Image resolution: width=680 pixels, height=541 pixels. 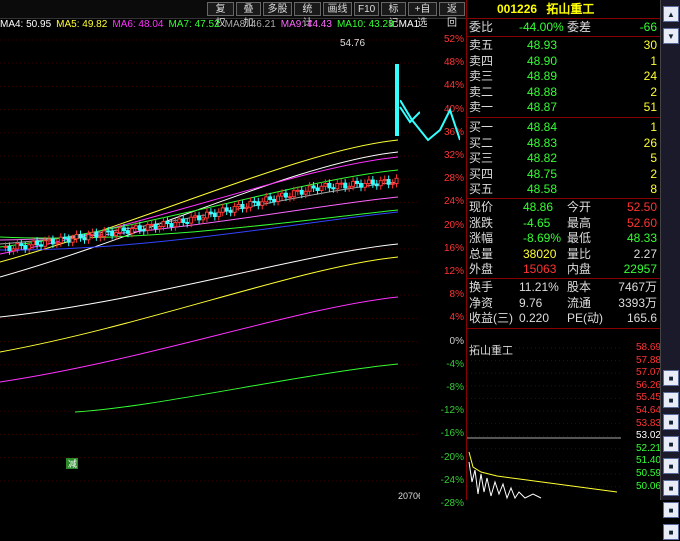 I want to click on bid-label: 买三, so click(x=481, y=158).